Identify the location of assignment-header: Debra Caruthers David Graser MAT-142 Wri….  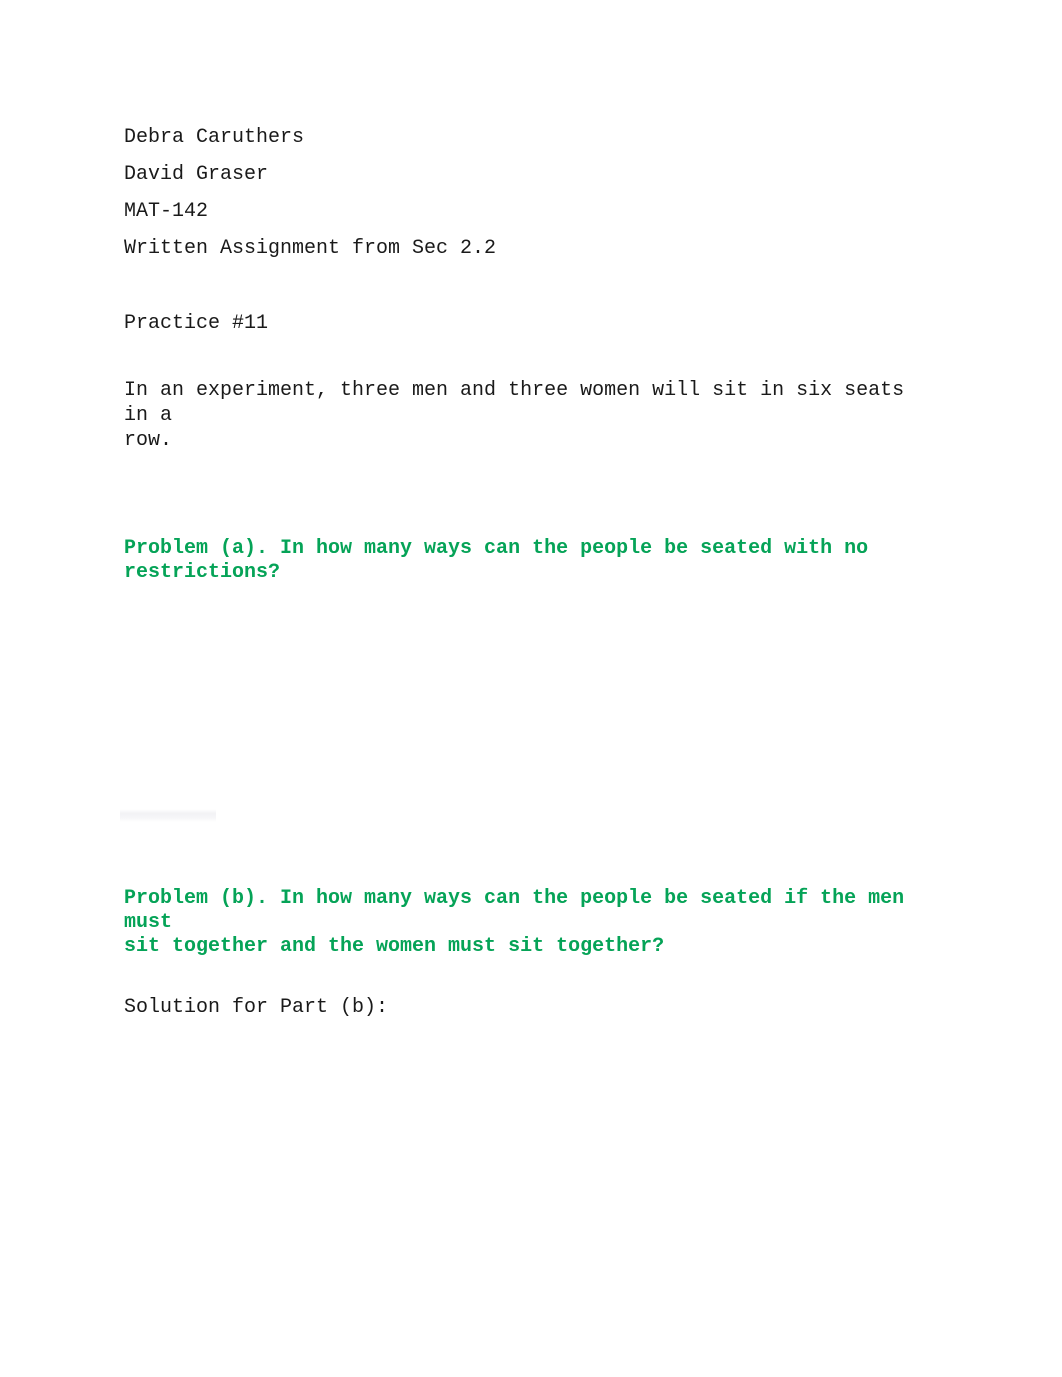
(530, 193).